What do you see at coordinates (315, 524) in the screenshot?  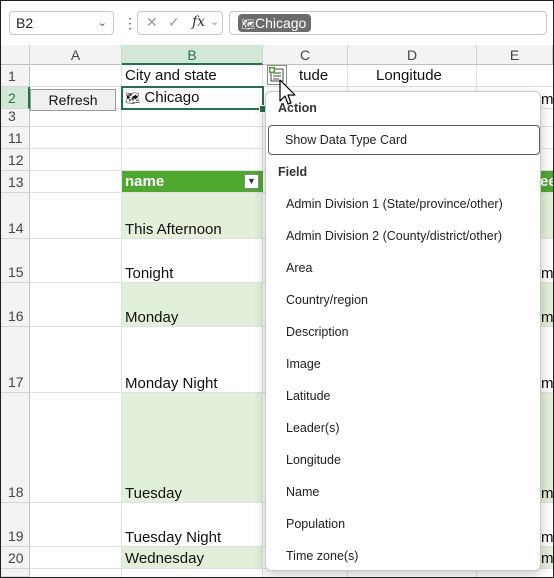 I see `menu-item-population: Population` at bounding box center [315, 524].